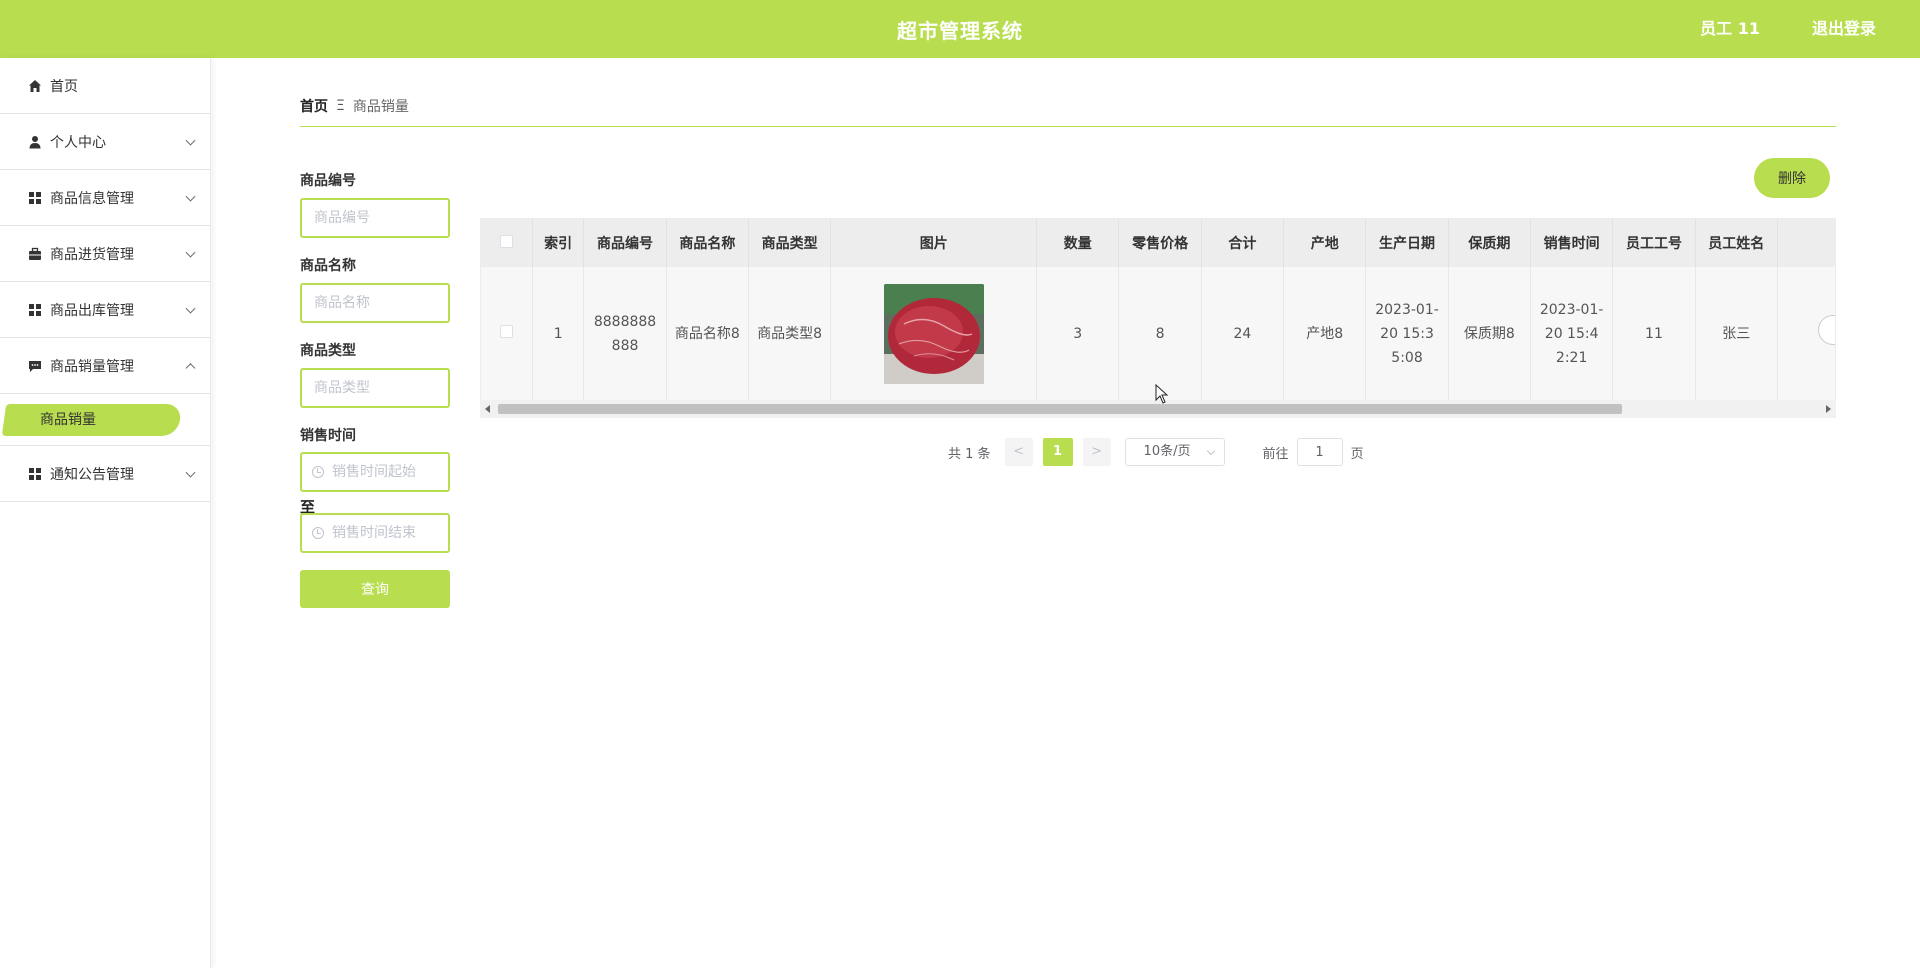 This screenshot has width=1920, height=968. What do you see at coordinates (1078, 333) in the screenshot?
I see `cell-quantity: 3` at bounding box center [1078, 333].